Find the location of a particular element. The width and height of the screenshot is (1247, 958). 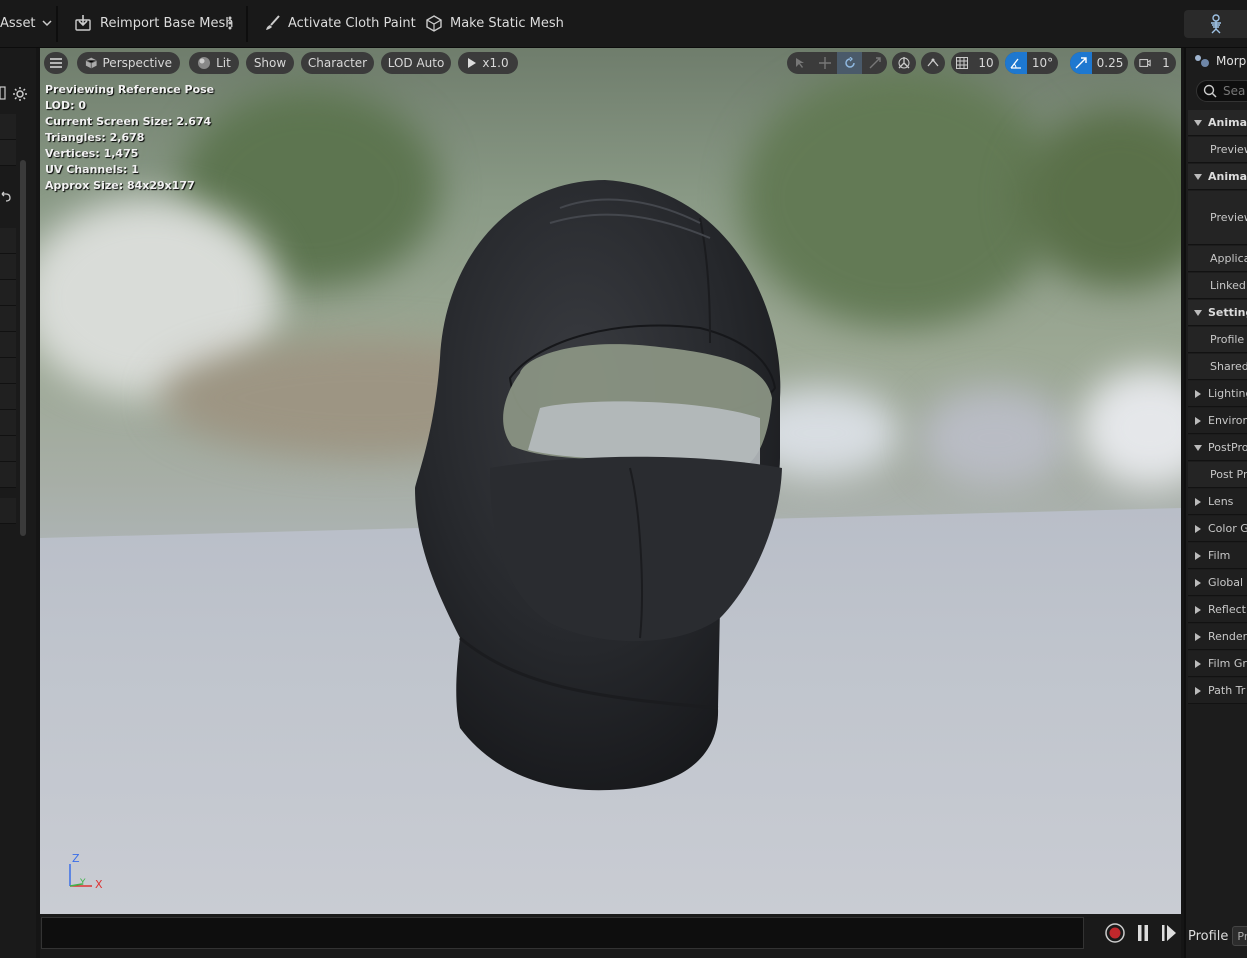

lod-auto-button: LOD Auto is located at coordinates (416, 63).